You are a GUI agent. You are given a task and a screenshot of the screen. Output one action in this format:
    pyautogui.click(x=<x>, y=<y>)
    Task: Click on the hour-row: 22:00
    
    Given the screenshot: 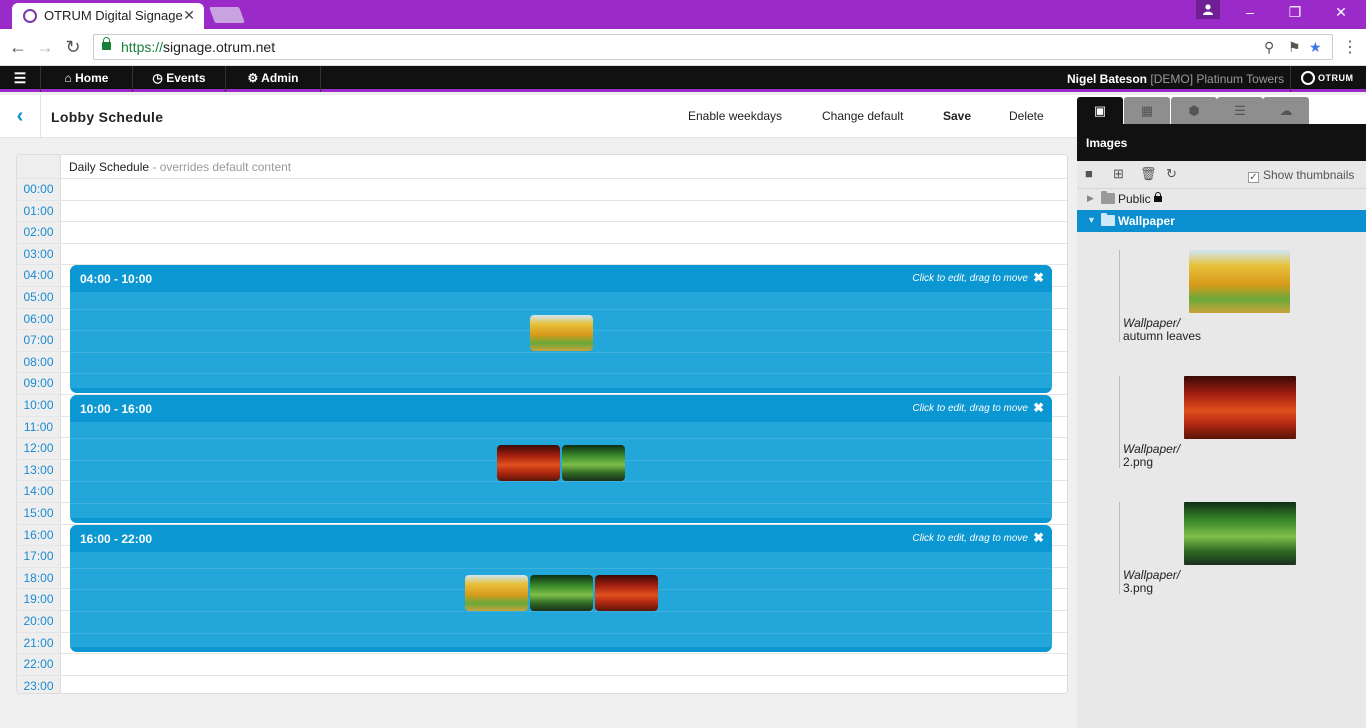 What is the action you would take?
    pyautogui.click(x=542, y=664)
    